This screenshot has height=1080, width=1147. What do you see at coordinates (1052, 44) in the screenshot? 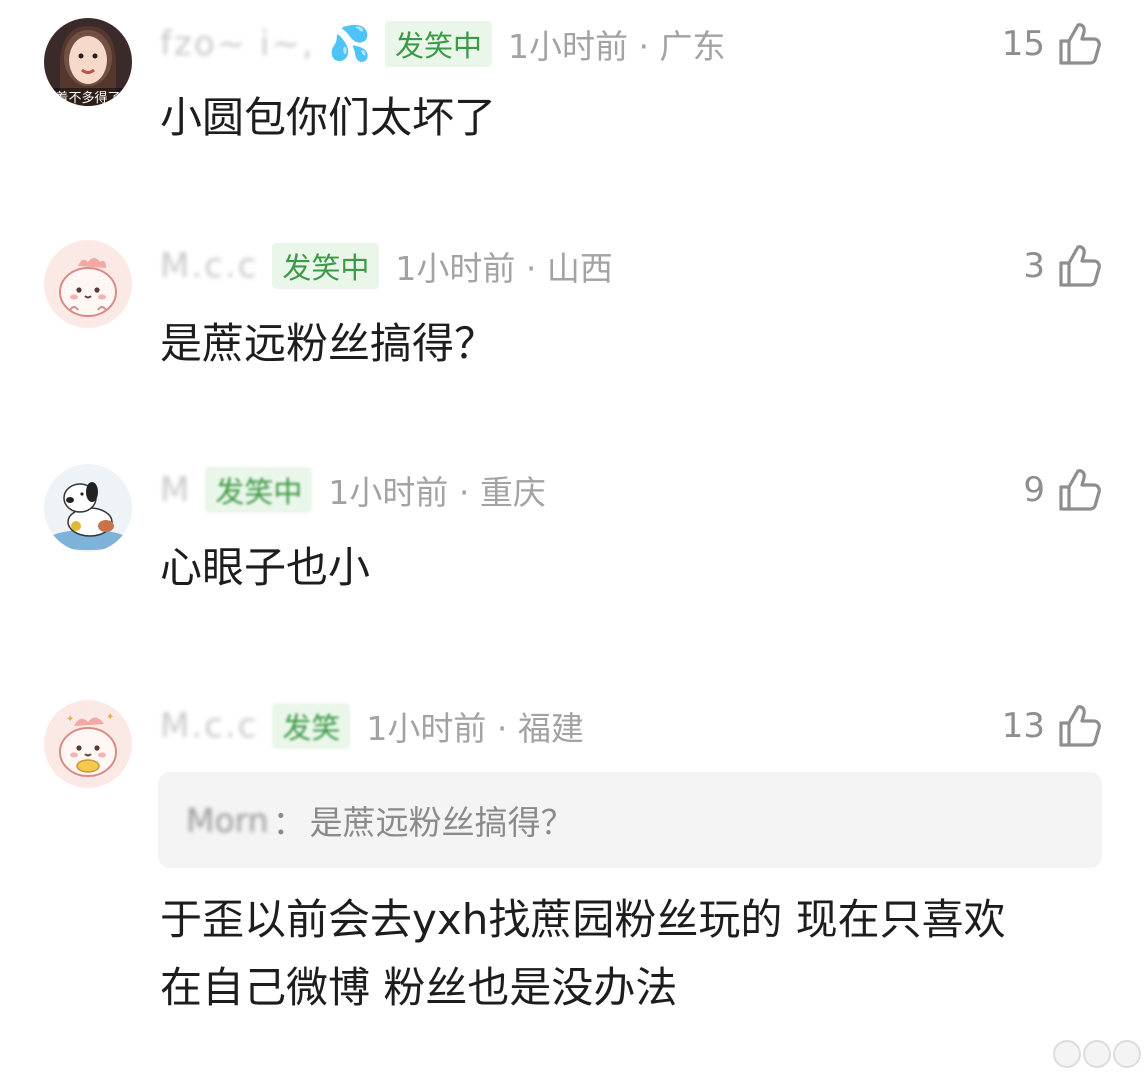
I see `like-button: 15` at bounding box center [1052, 44].